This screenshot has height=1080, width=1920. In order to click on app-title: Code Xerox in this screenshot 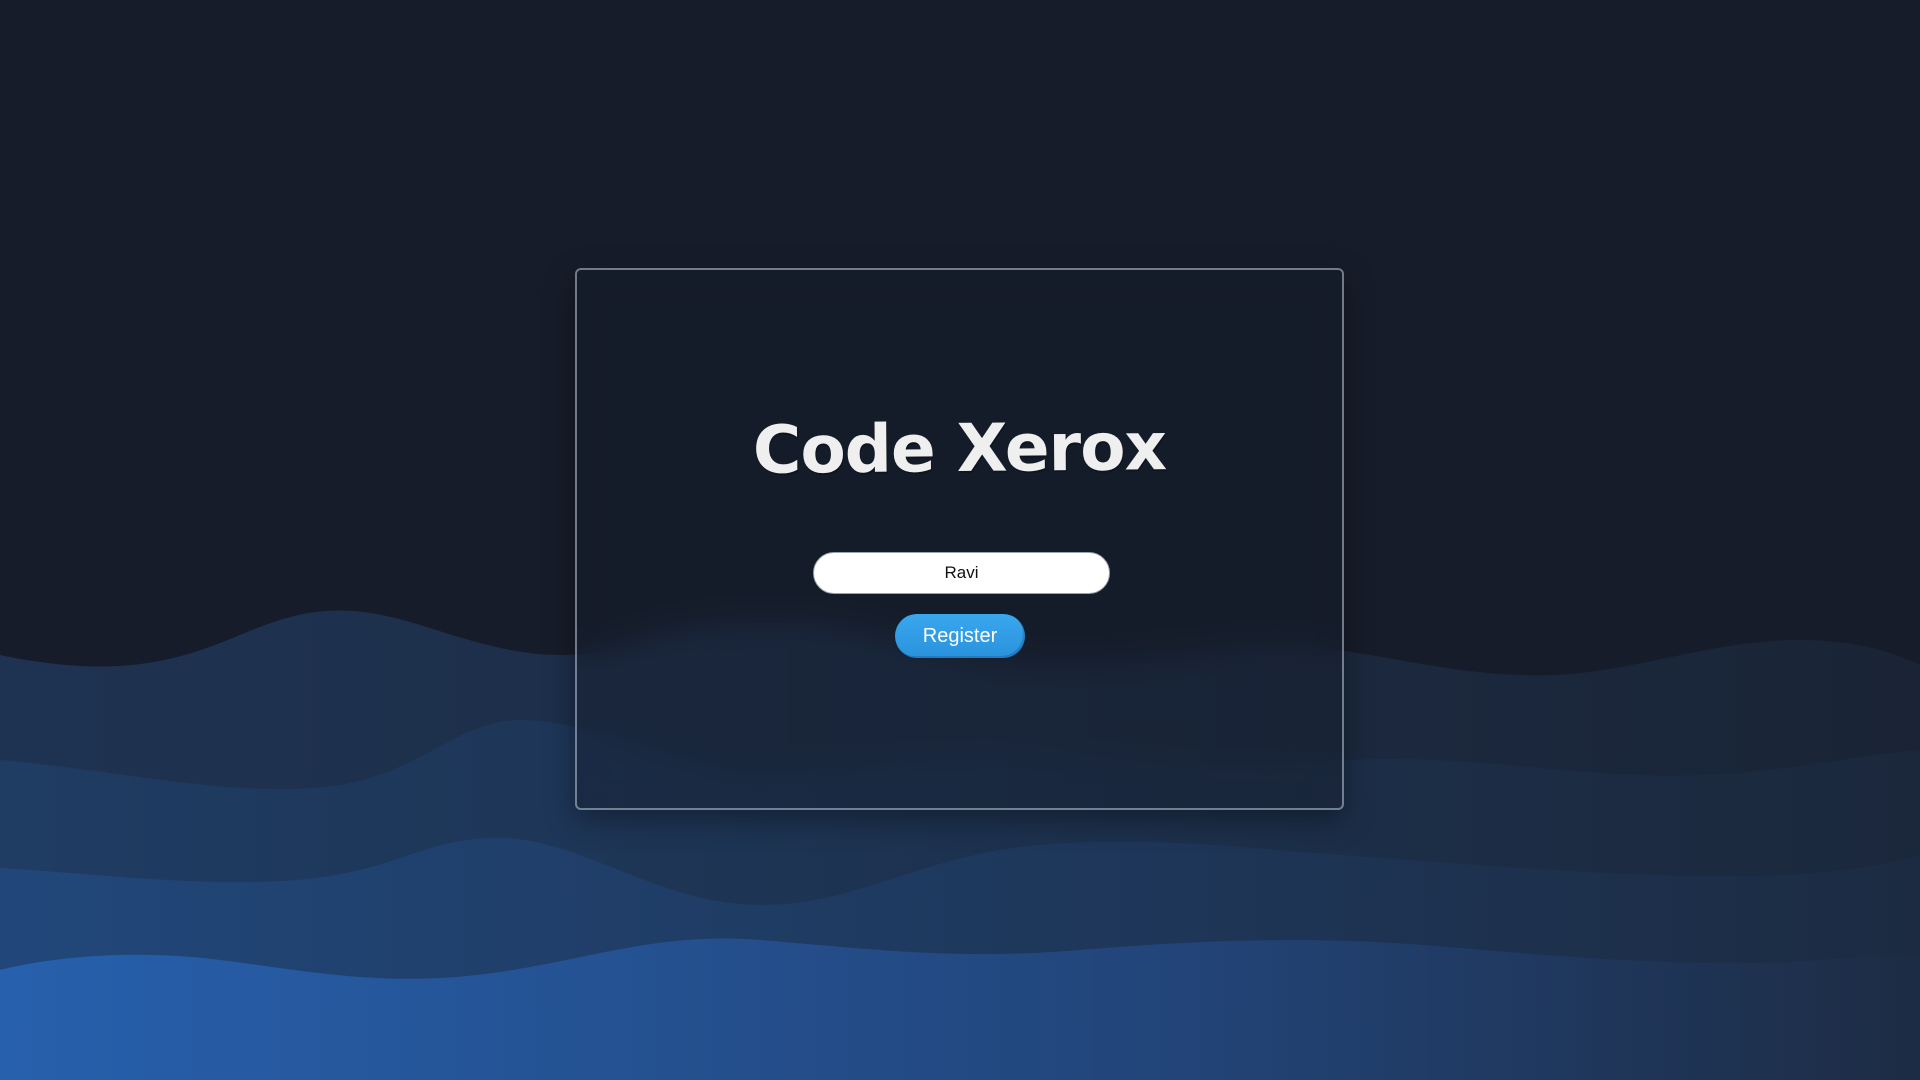, I will do `click(959, 448)`.